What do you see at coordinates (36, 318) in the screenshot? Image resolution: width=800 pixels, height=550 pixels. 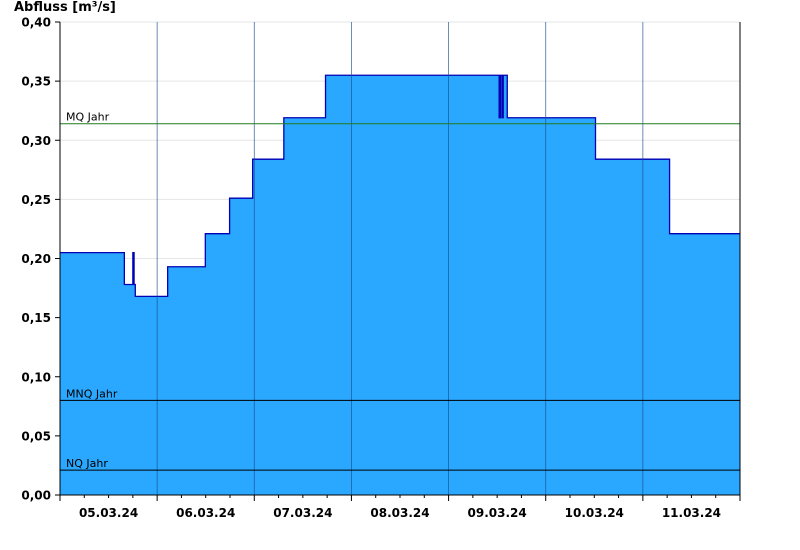 I see `y-tick-label: 0,15` at bounding box center [36, 318].